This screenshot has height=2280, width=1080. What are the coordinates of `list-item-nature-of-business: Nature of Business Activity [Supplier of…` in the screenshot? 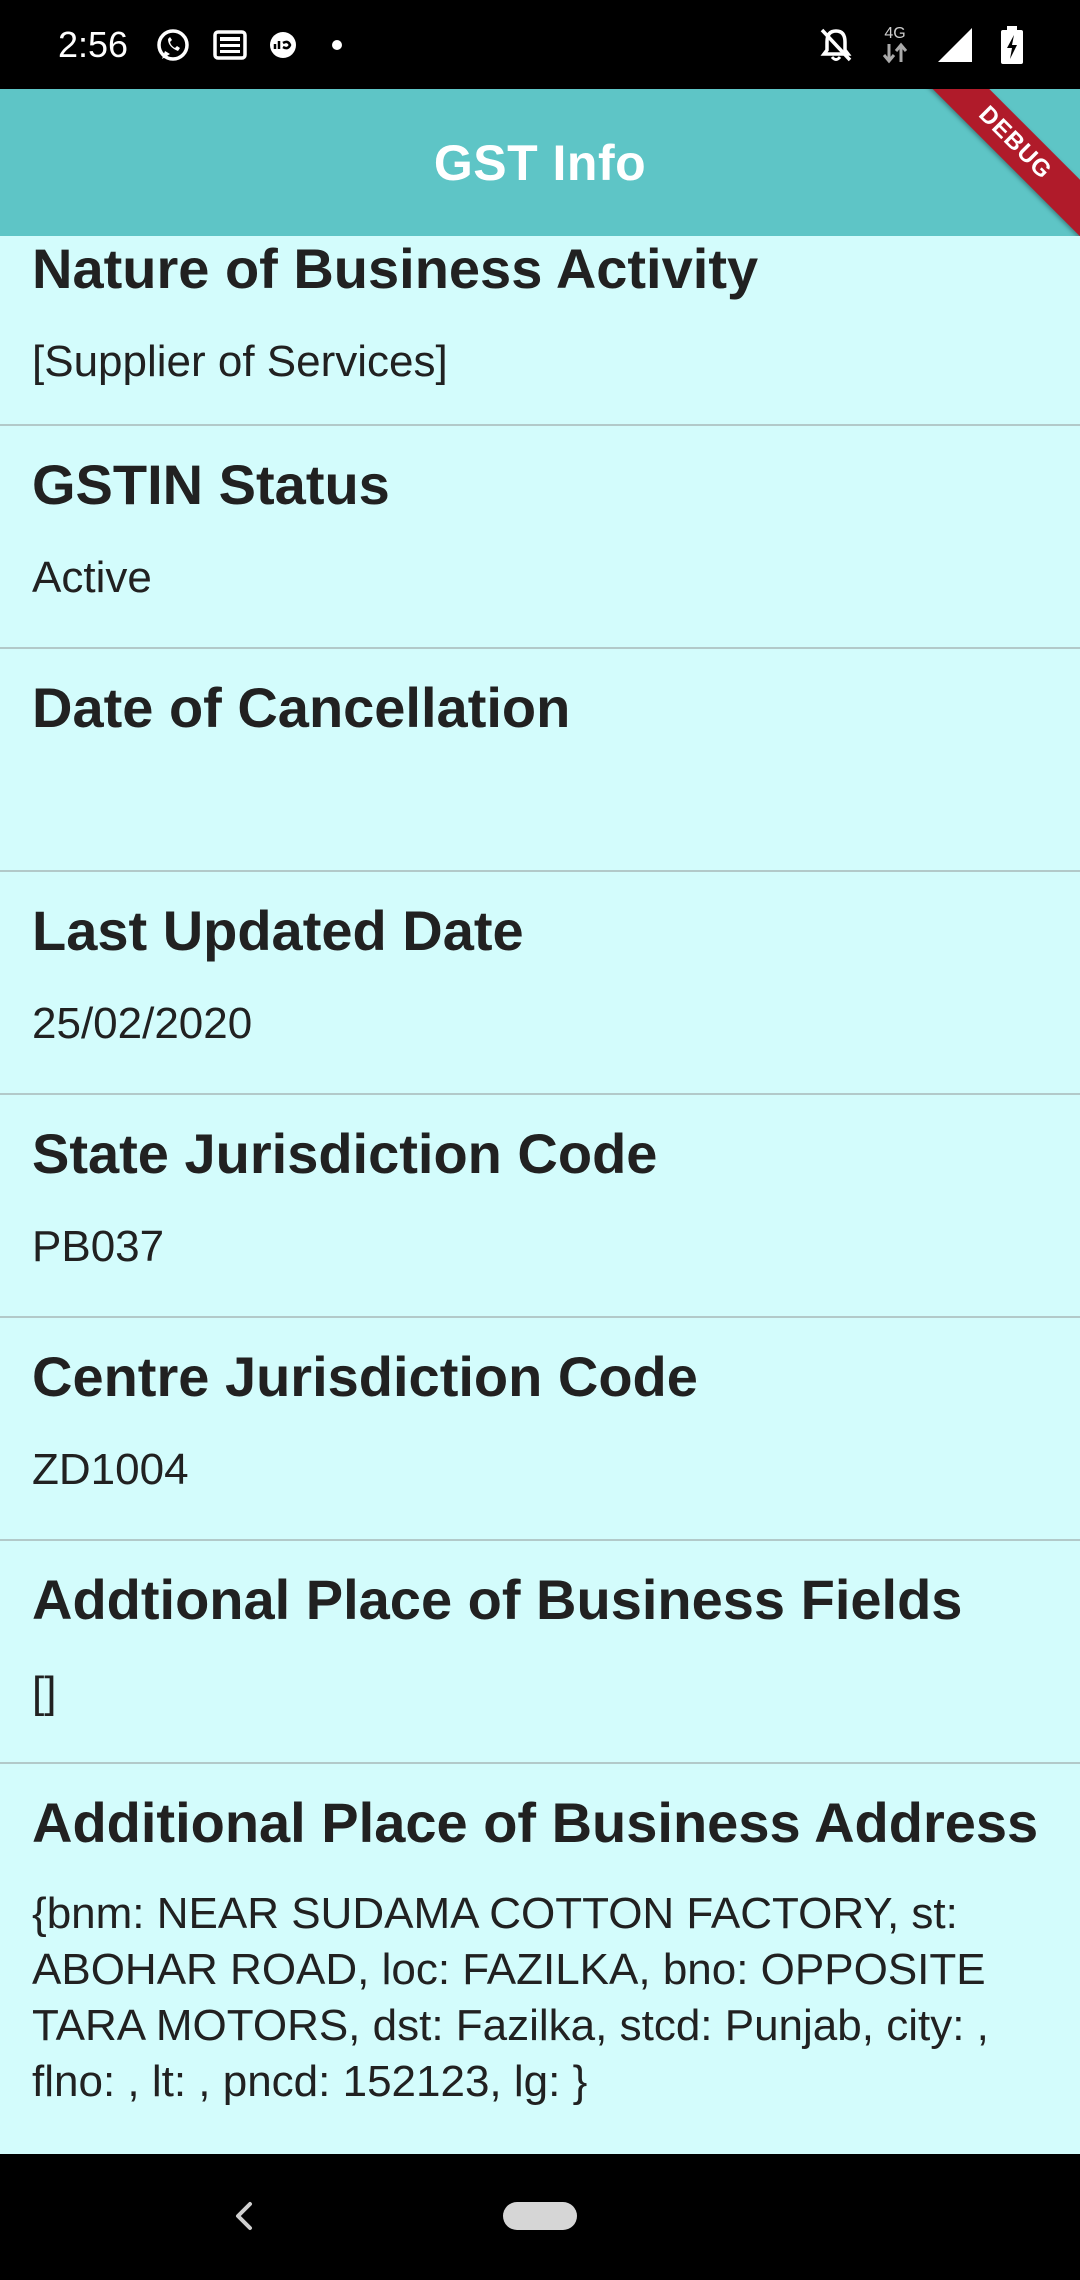 It's located at (540, 331).